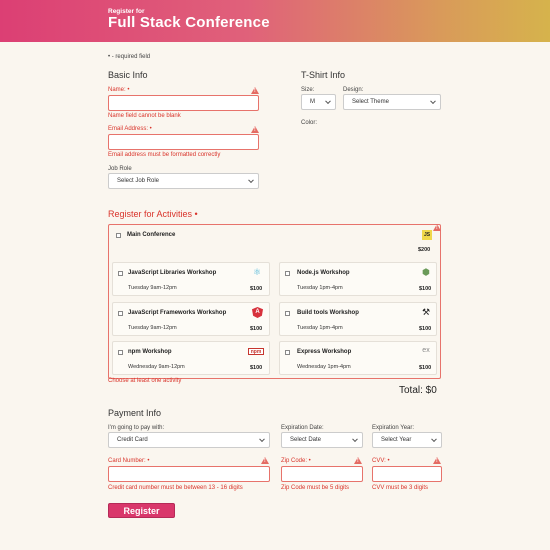 This screenshot has width=550, height=550. Describe the element at coordinates (315, 488) in the screenshot. I see `zip-error: Zip Code must be 5 digits` at that location.